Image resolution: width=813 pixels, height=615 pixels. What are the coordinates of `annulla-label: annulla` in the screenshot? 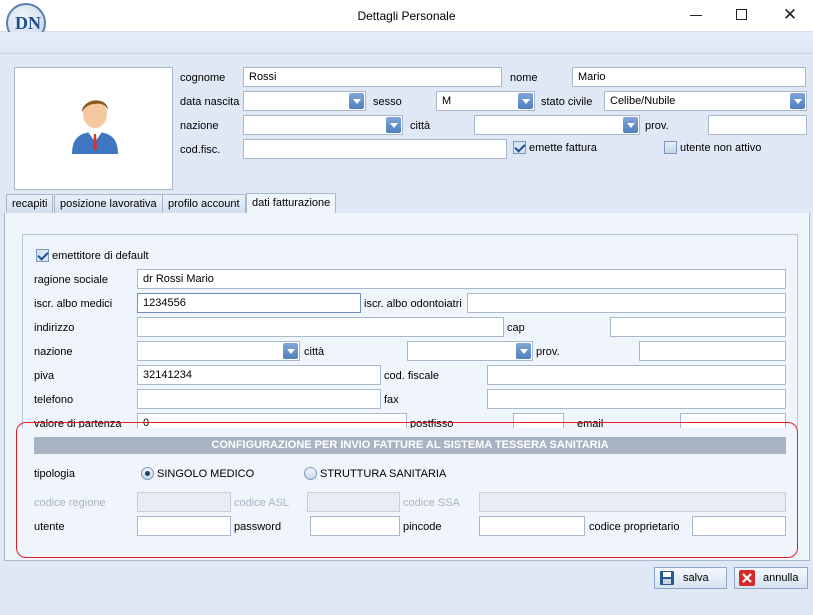 It's located at (781, 578).